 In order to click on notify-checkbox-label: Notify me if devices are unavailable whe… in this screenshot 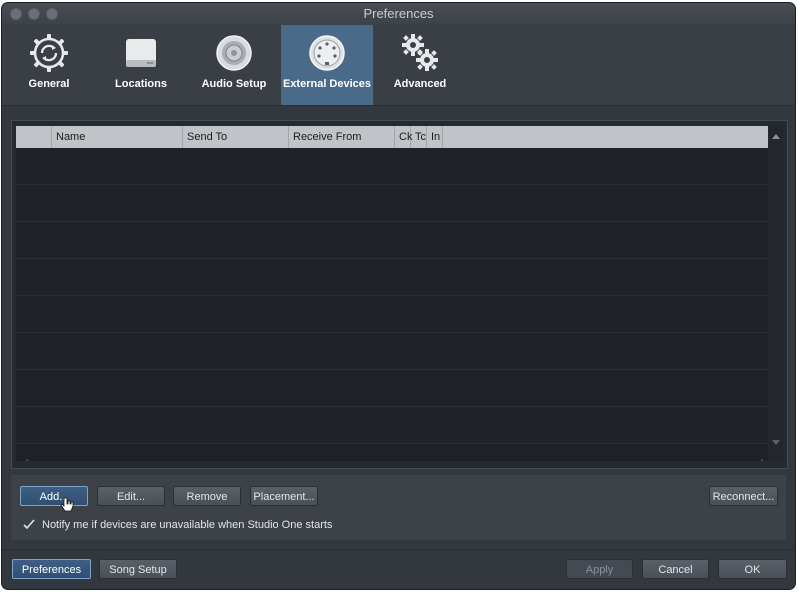, I will do `click(187, 525)`.